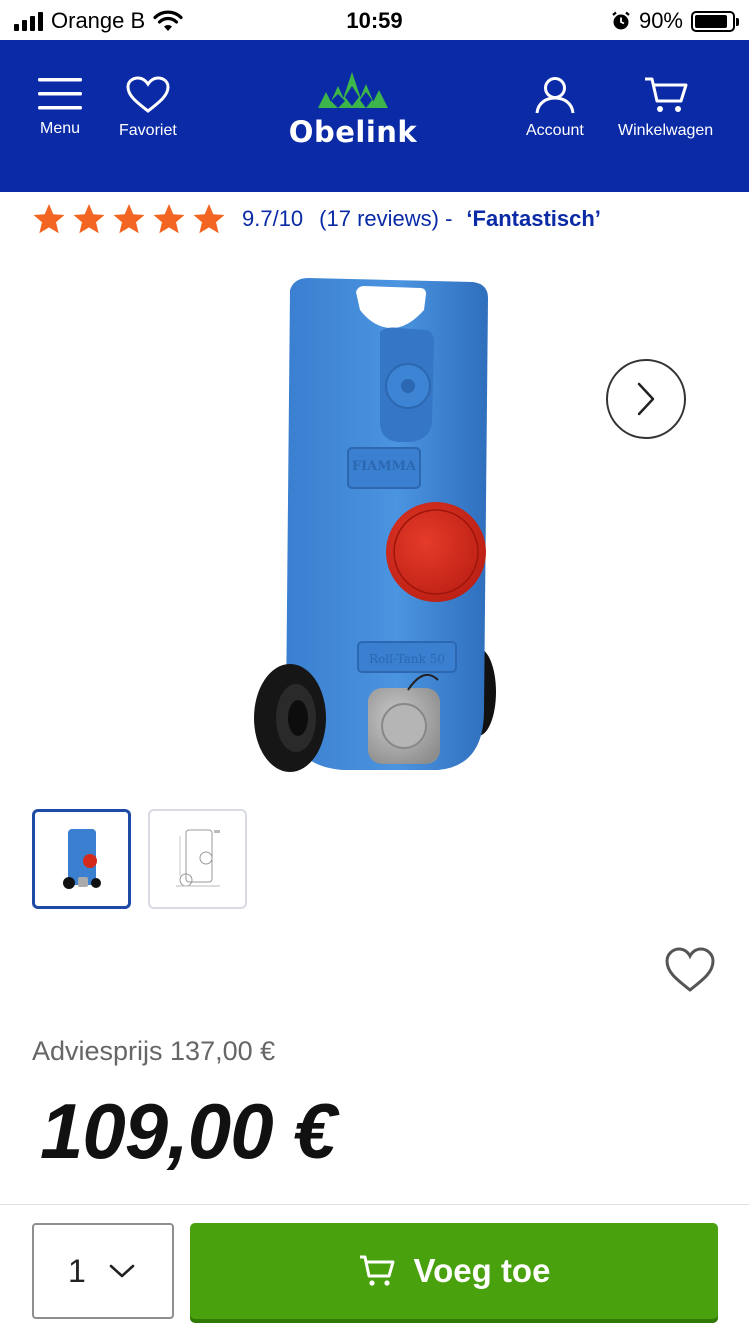 The image size is (749, 1334). I want to click on menu-button: Menu, so click(60, 107).